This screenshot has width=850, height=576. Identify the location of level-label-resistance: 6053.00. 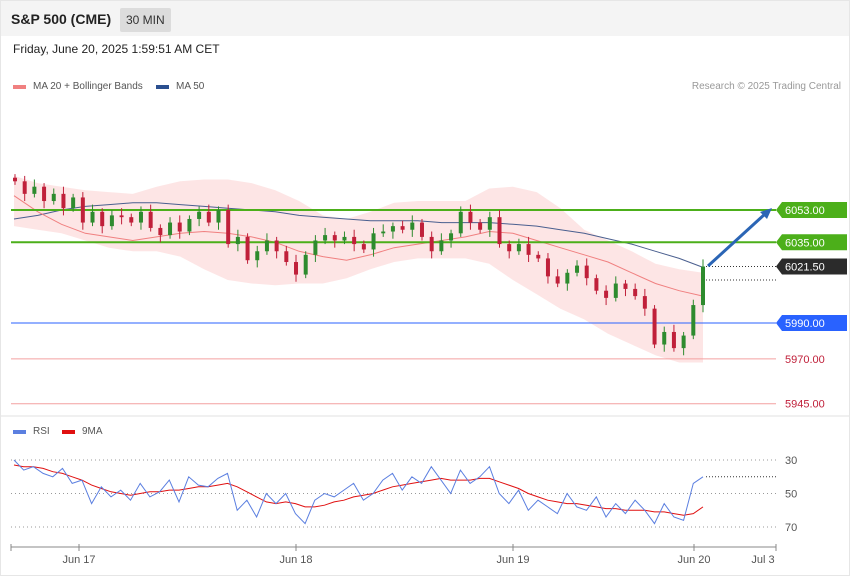
(805, 211).